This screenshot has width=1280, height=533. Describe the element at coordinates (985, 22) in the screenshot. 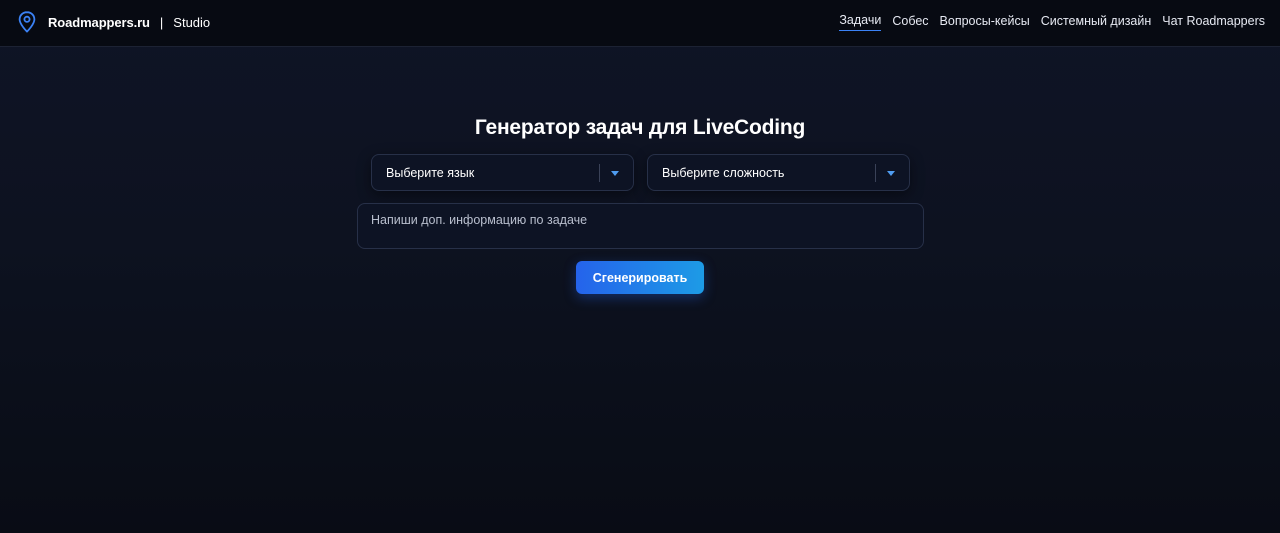

I see `nav-item-case-questions: Вопросы-кейсы` at that location.